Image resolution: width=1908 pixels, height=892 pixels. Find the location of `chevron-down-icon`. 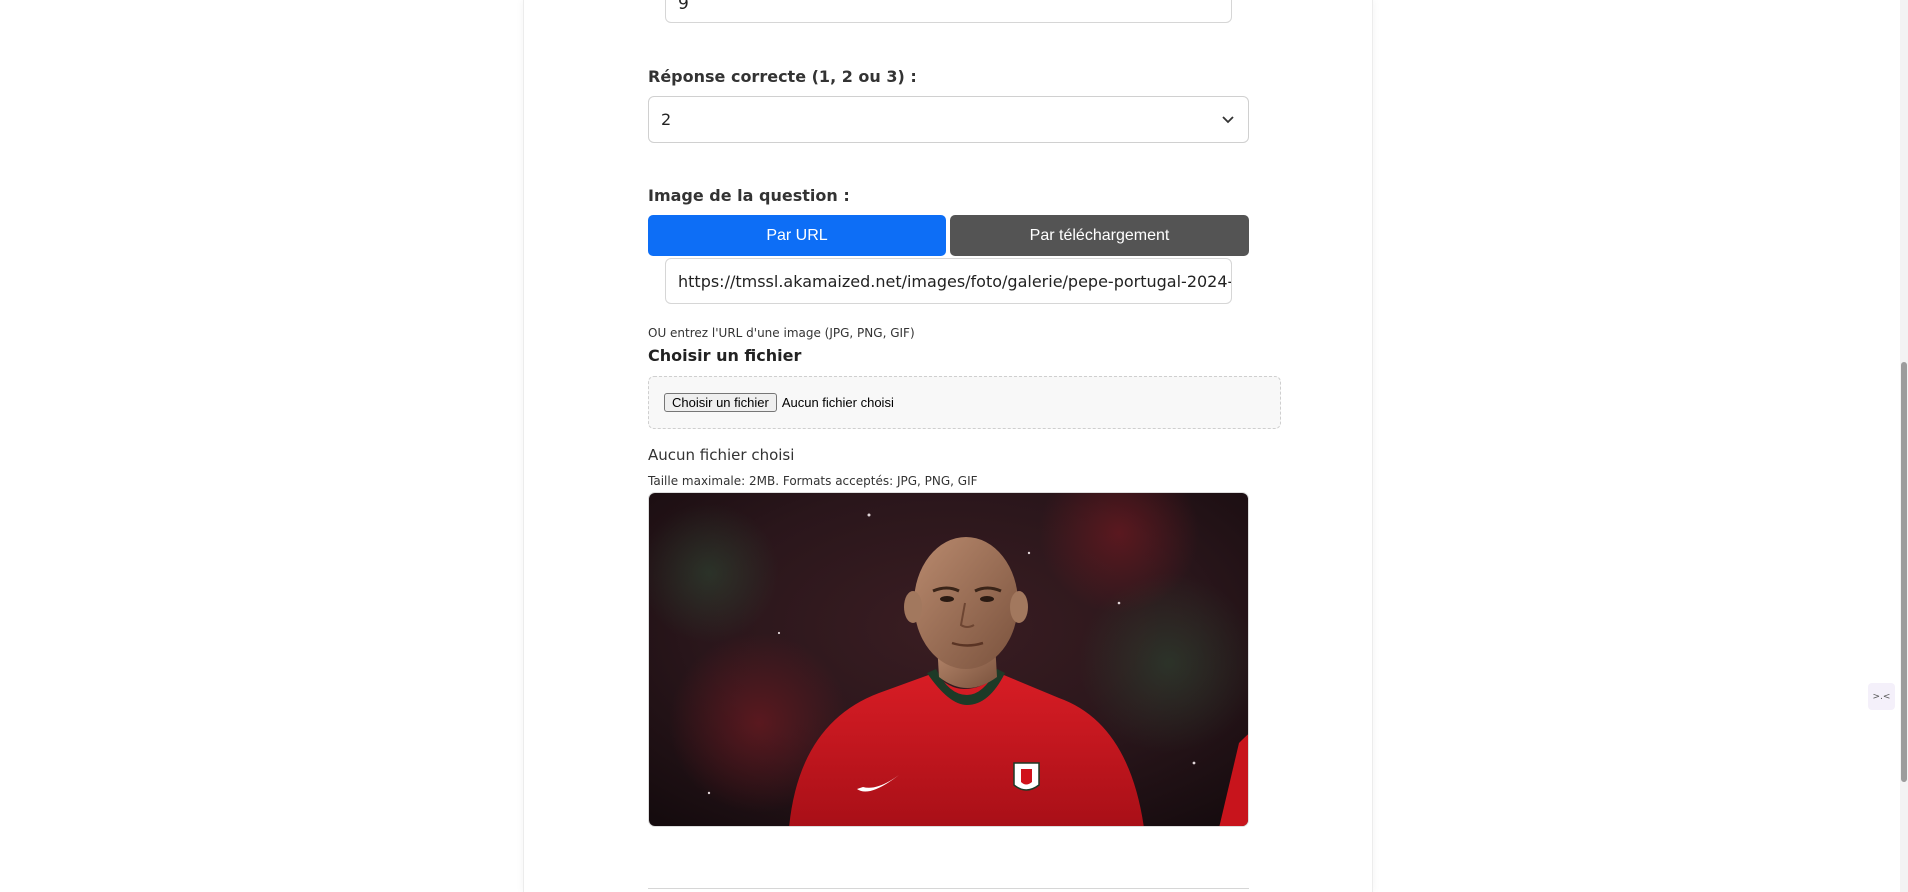

chevron-down-icon is located at coordinates (1228, 120).